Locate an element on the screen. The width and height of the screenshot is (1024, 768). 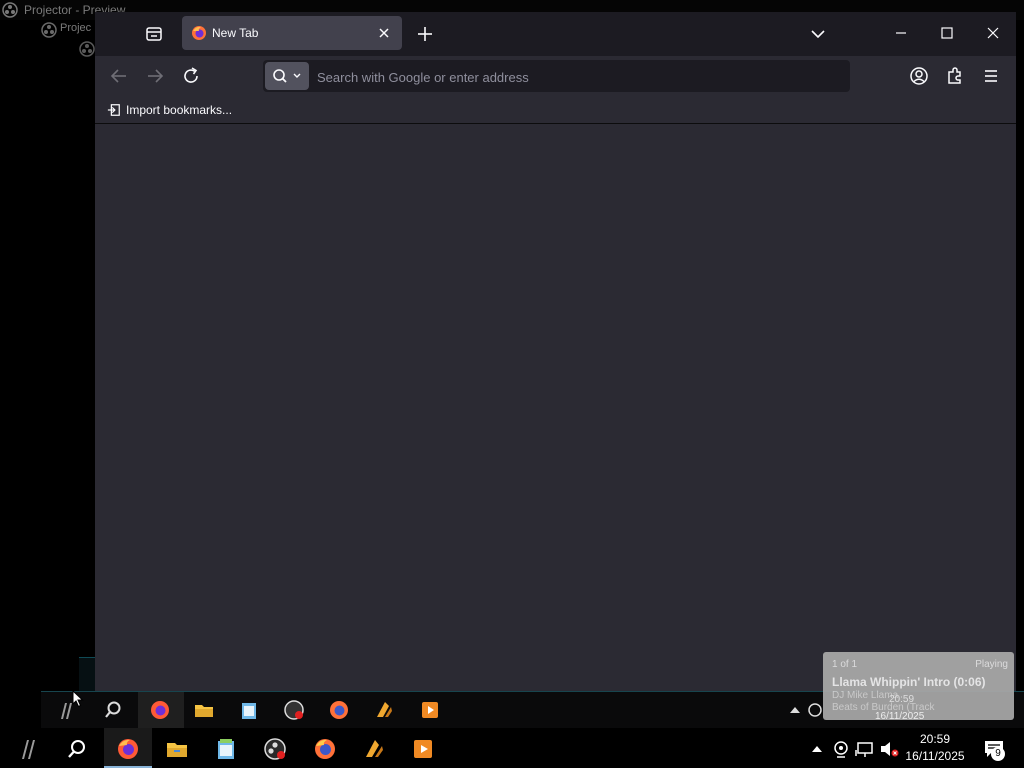
back-arrow-icon is located at coordinates (119, 76).